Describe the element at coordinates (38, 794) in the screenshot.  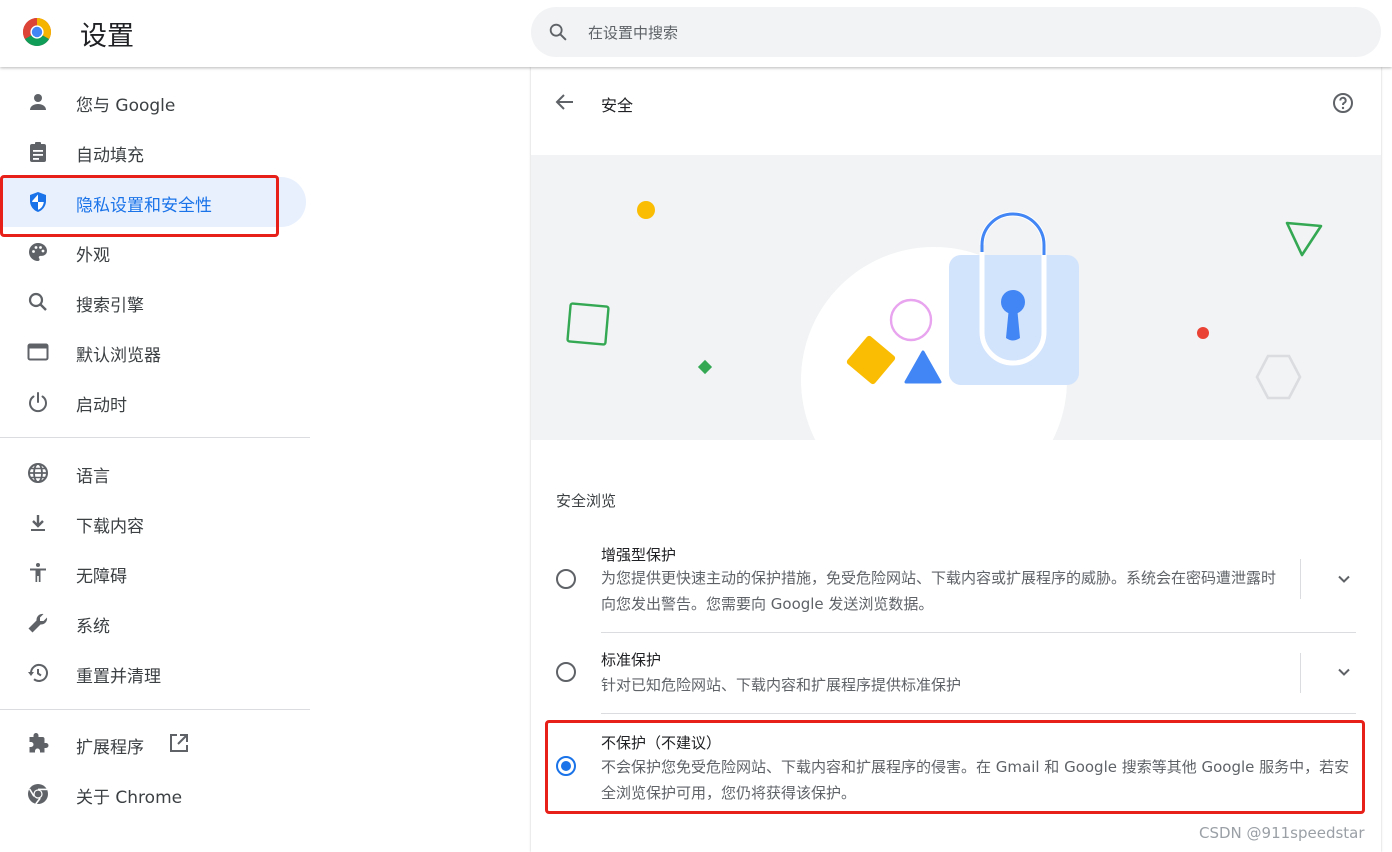
I see `chrome-icon` at that location.